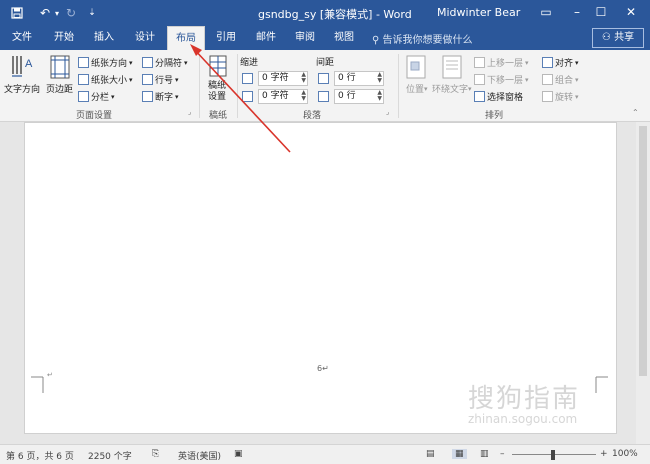 The image size is (650, 464). What do you see at coordinates (105, 62) in the screenshot?
I see `orientation-button: 纸张方向 ▾` at bounding box center [105, 62].